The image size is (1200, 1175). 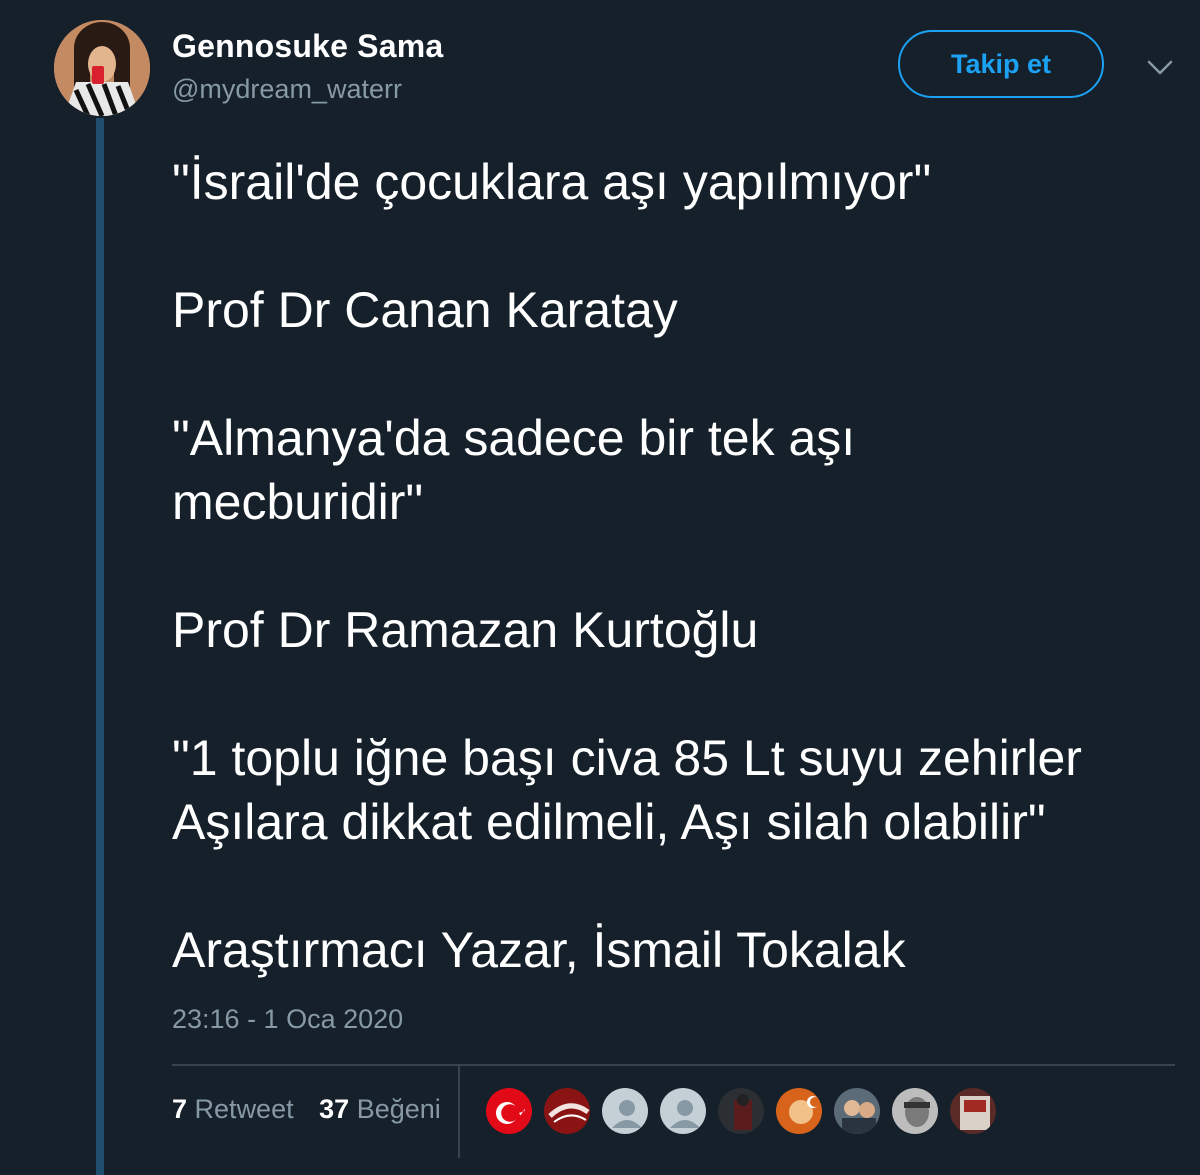 I want to click on red-logo-avatar, so click(x=567, y=1111).